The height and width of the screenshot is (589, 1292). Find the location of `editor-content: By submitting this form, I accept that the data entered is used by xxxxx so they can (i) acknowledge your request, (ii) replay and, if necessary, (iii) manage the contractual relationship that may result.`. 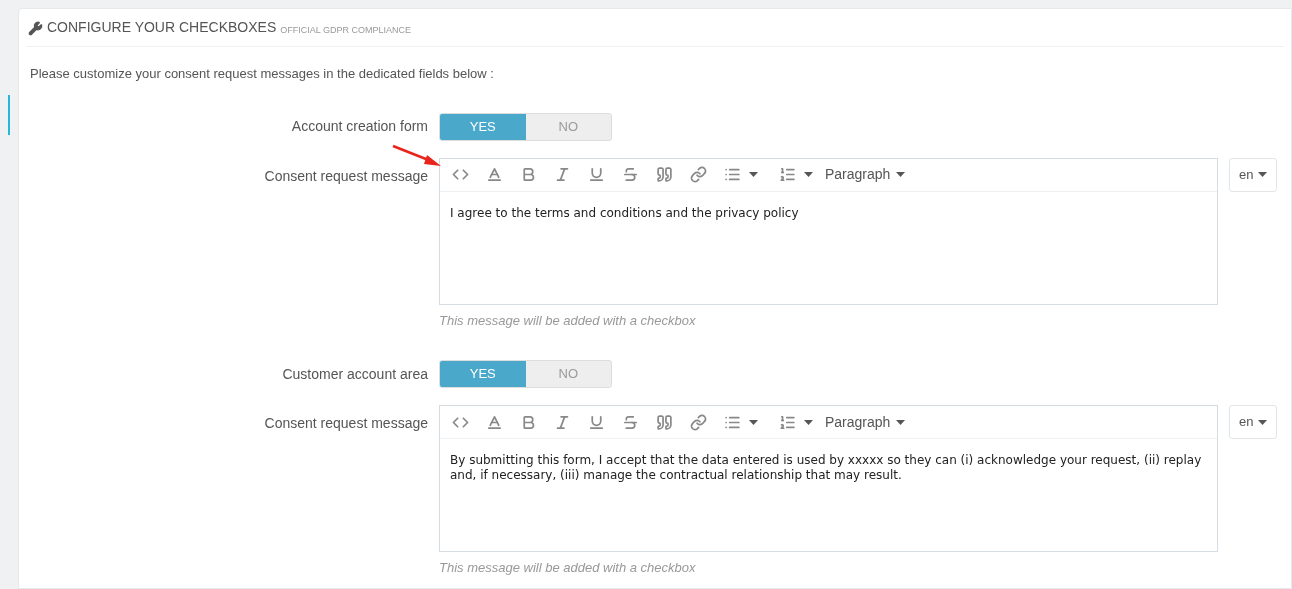

editor-content: By submitting this form, I accept that the data entered is used by xxxxx so they can (i) acknowledge your request, (ii) replay and, if necessary, (iii) manage the contractual relationship that may result. is located at coordinates (826, 467).